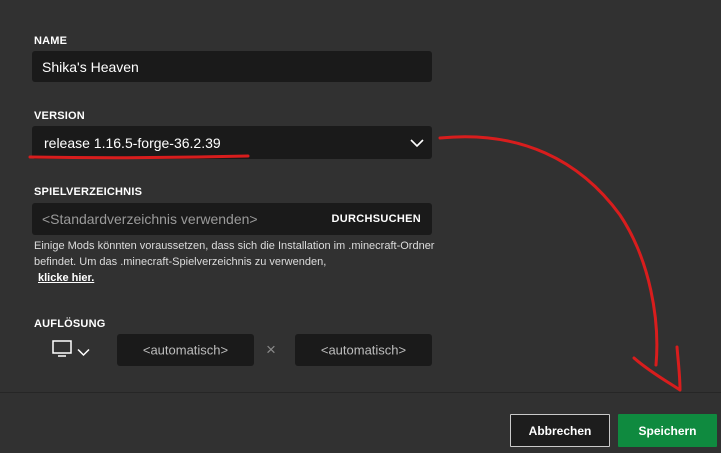 This screenshot has height=453, width=721. Describe the element at coordinates (64, 278) in the screenshot. I see `click-here-link: klicke hier.` at that location.